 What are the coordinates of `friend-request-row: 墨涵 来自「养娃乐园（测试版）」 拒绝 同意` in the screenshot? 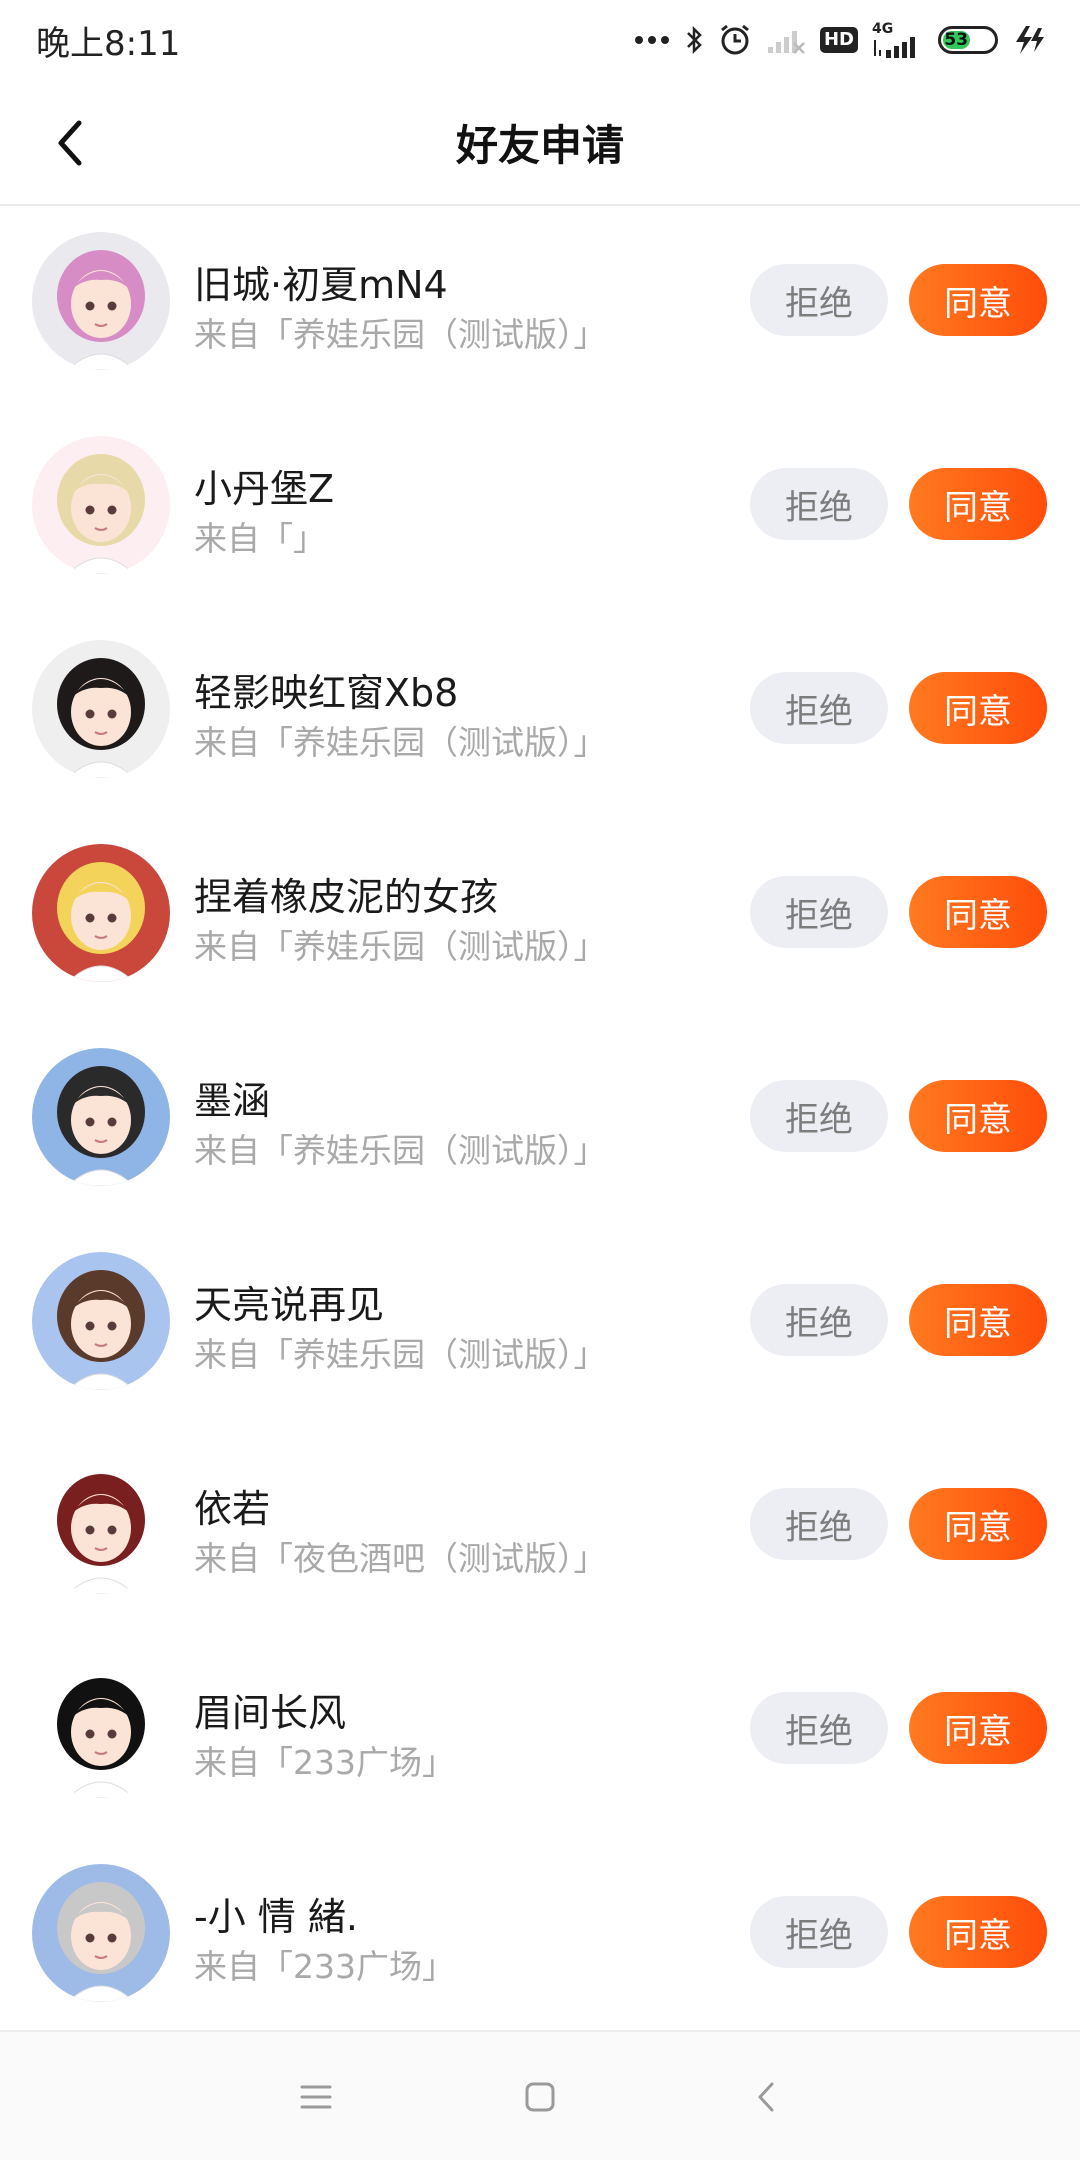 It's located at (540, 1124).